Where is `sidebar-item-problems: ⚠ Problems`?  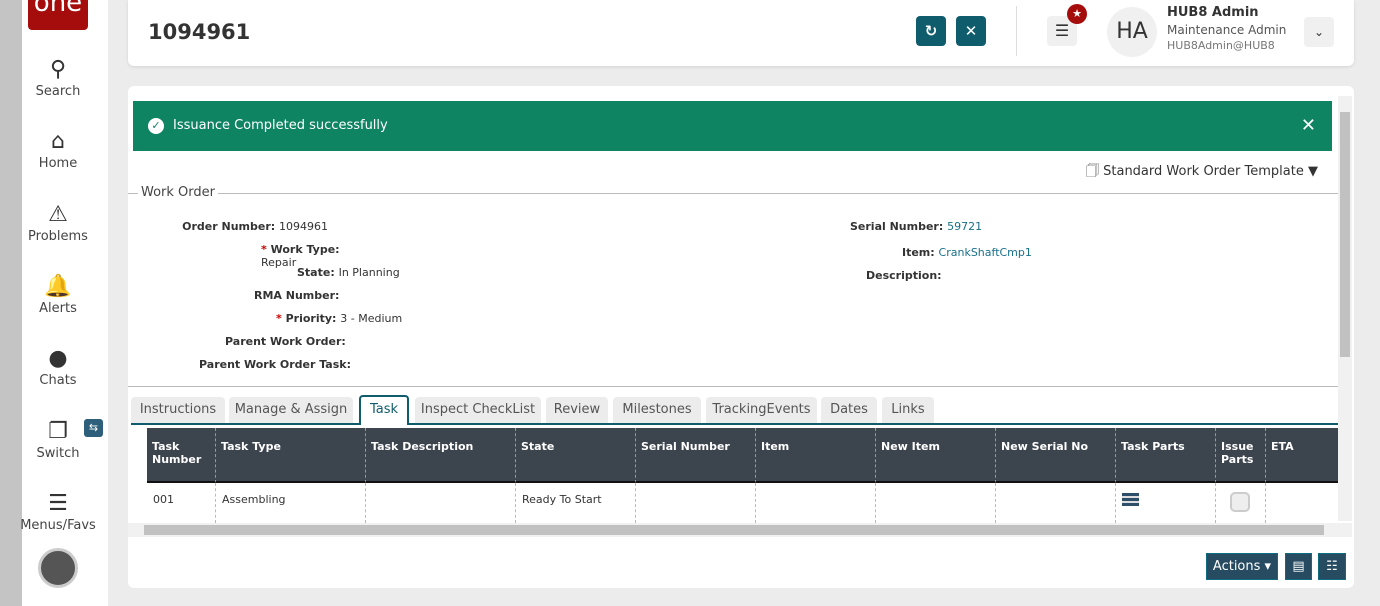 sidebar-item-problems: ⚠ Problems is located at coordinates (58, 222).